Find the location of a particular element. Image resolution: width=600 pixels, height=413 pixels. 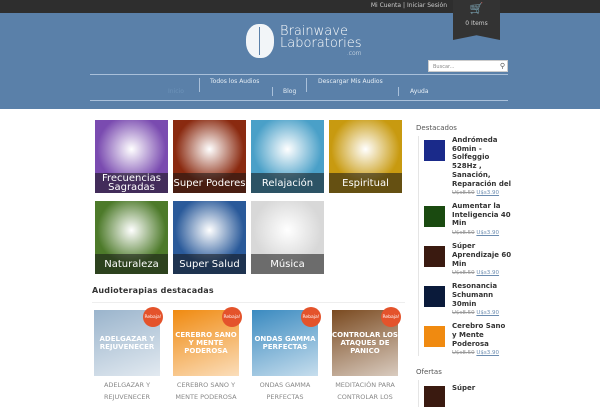

search-input: Buscar... ⚲ is located at coordinates (468, 66).